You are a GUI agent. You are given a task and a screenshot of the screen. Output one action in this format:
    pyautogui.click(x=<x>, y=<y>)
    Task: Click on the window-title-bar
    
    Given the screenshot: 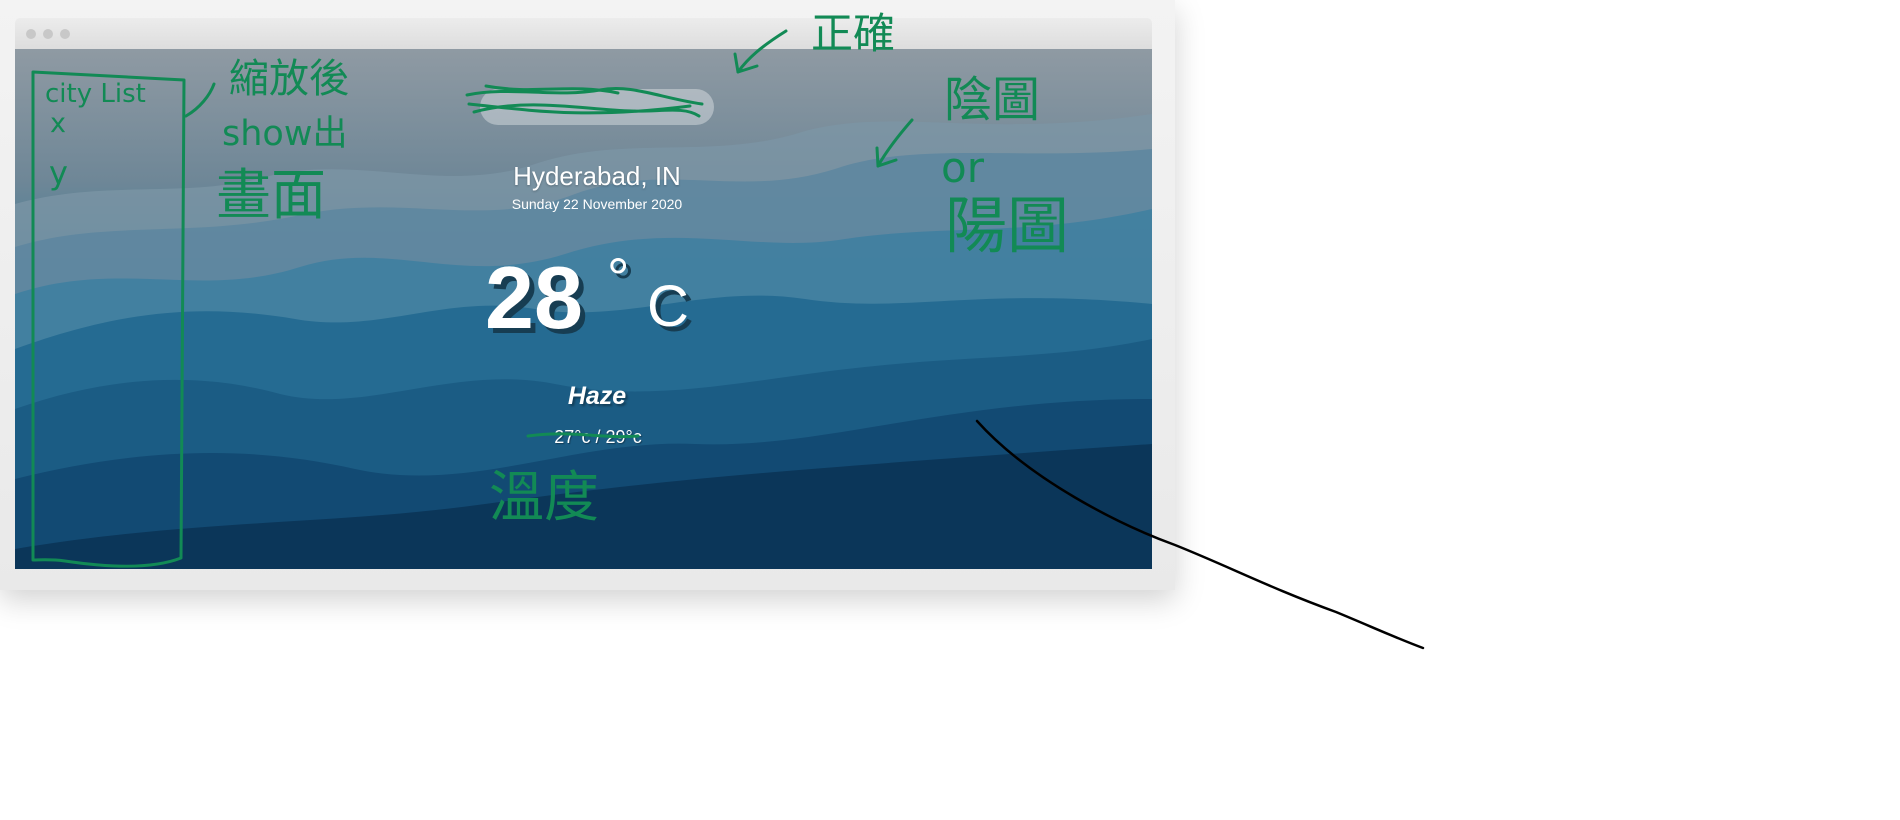 What is the action you would take?
    pyautogui.click(x=583, y=33)
    